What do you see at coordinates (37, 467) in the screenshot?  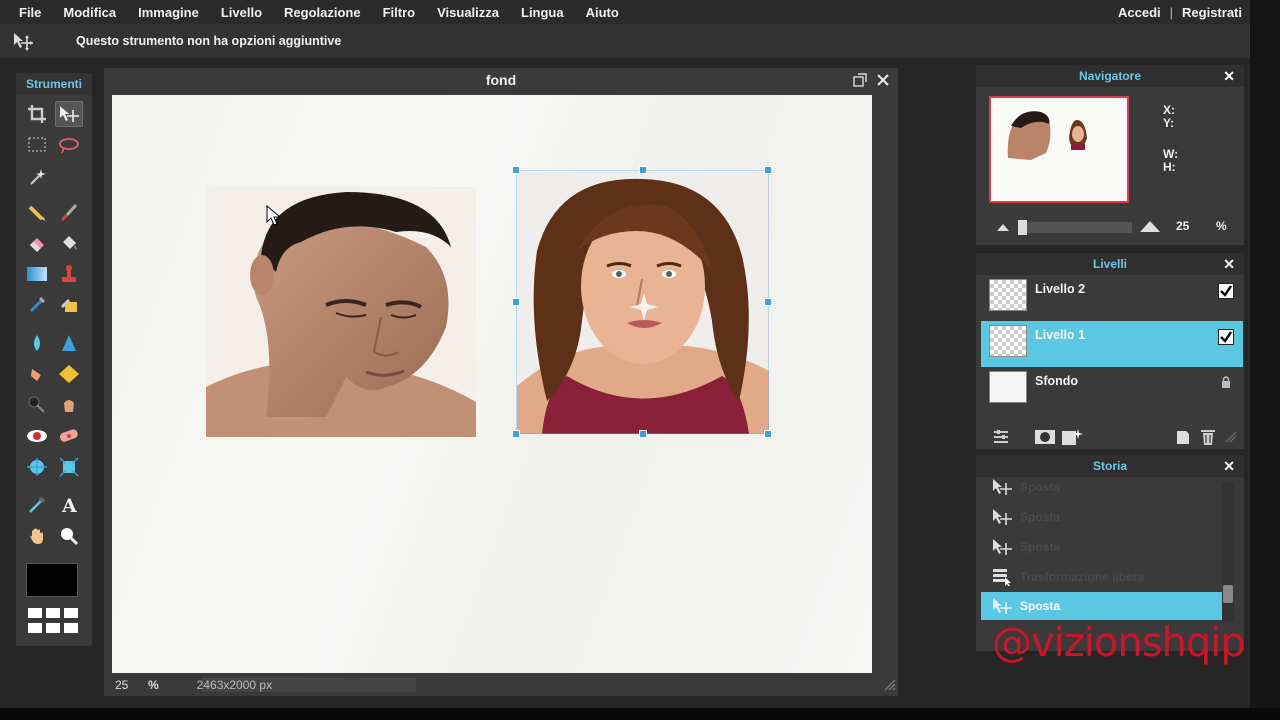 I see `bloat-tool-icon` at bounding box center [37, 467].